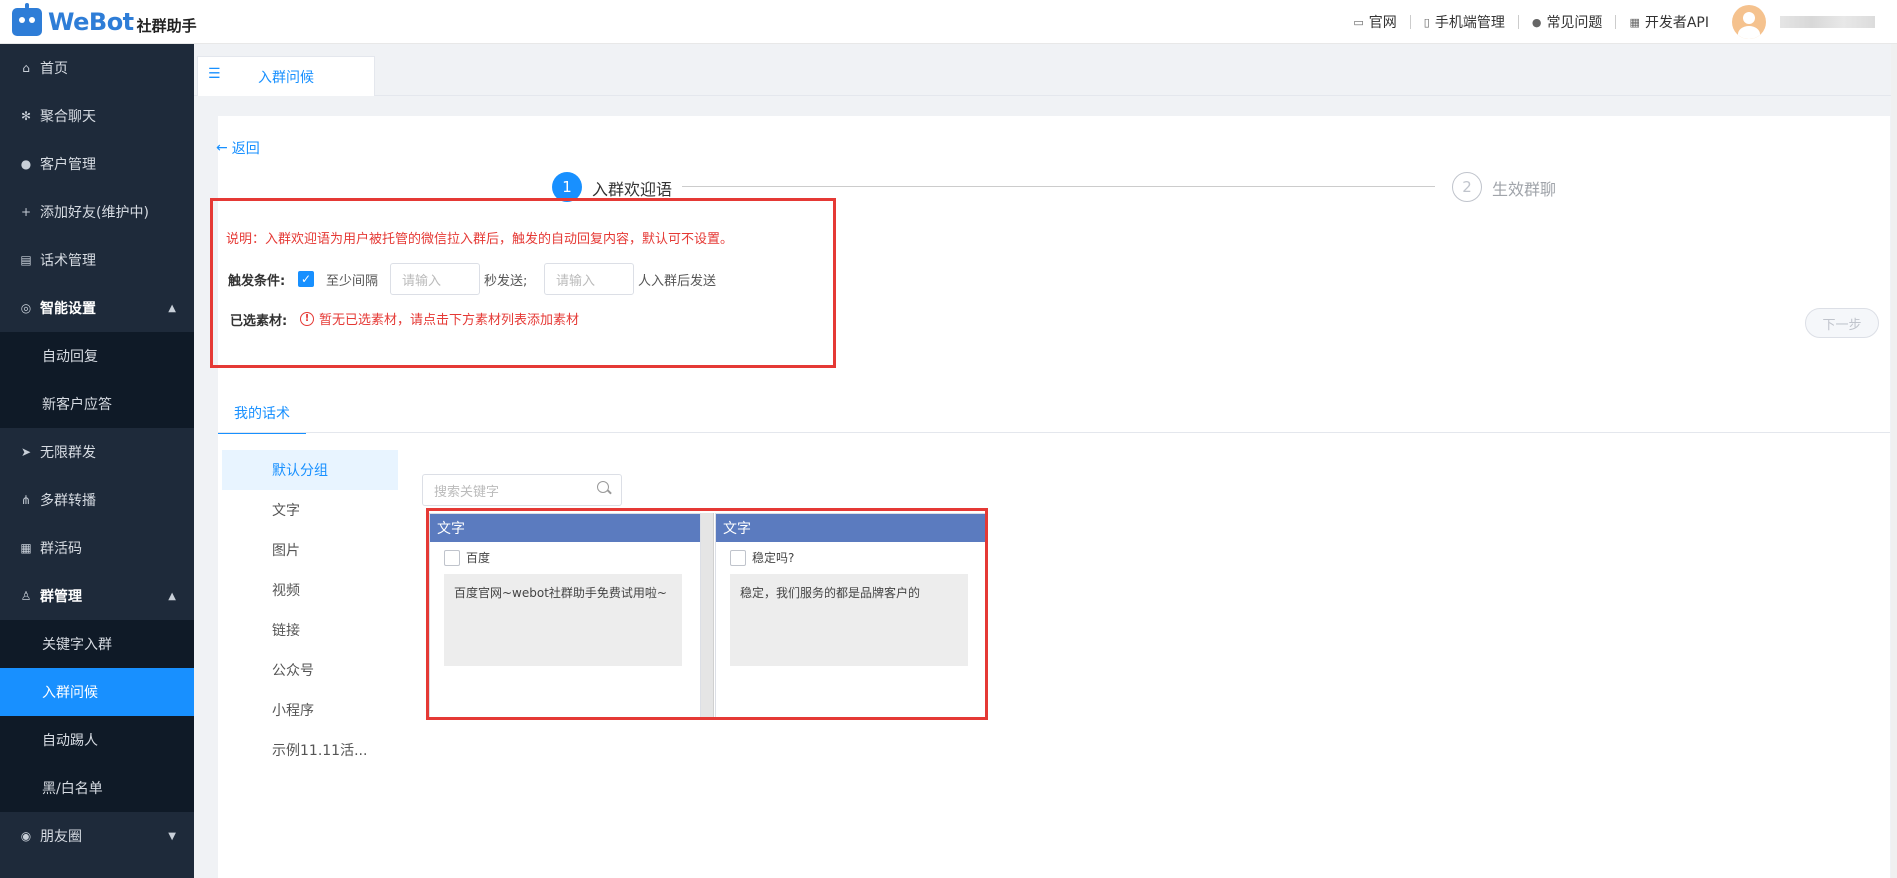 This screenshot has height=878, width=1897. Describe the element at coordinates (26, 548) in the screenshot. I see `qrcode-icon: ▦` at that location.